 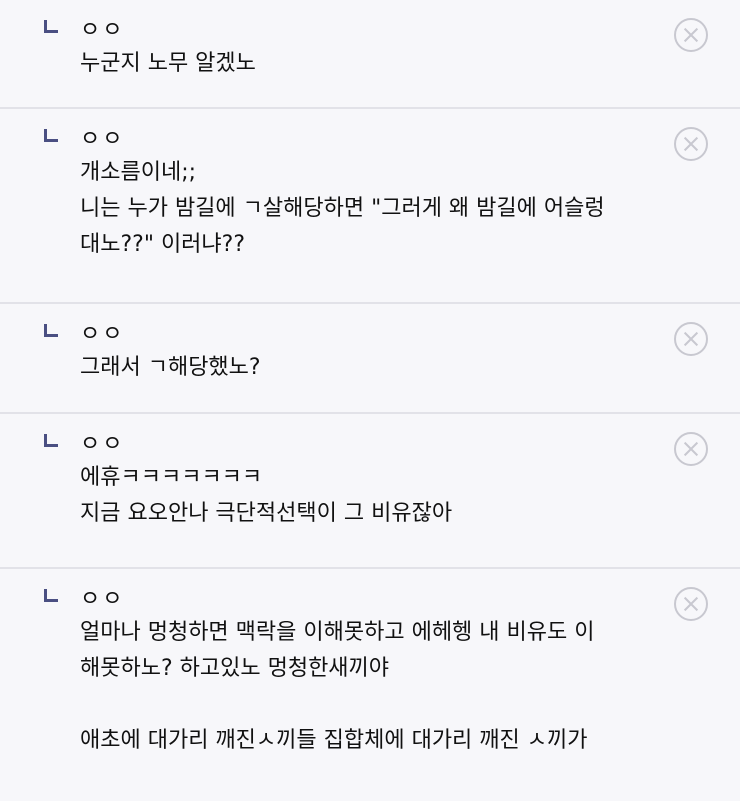 What do you see at coordinates (337, 632) in the screenshot?
I see `comment-text: 얼마나 멍청하면 맥락을 이해못하고 에헤헹 내 비유도 이` at bounding box center [337, 632].